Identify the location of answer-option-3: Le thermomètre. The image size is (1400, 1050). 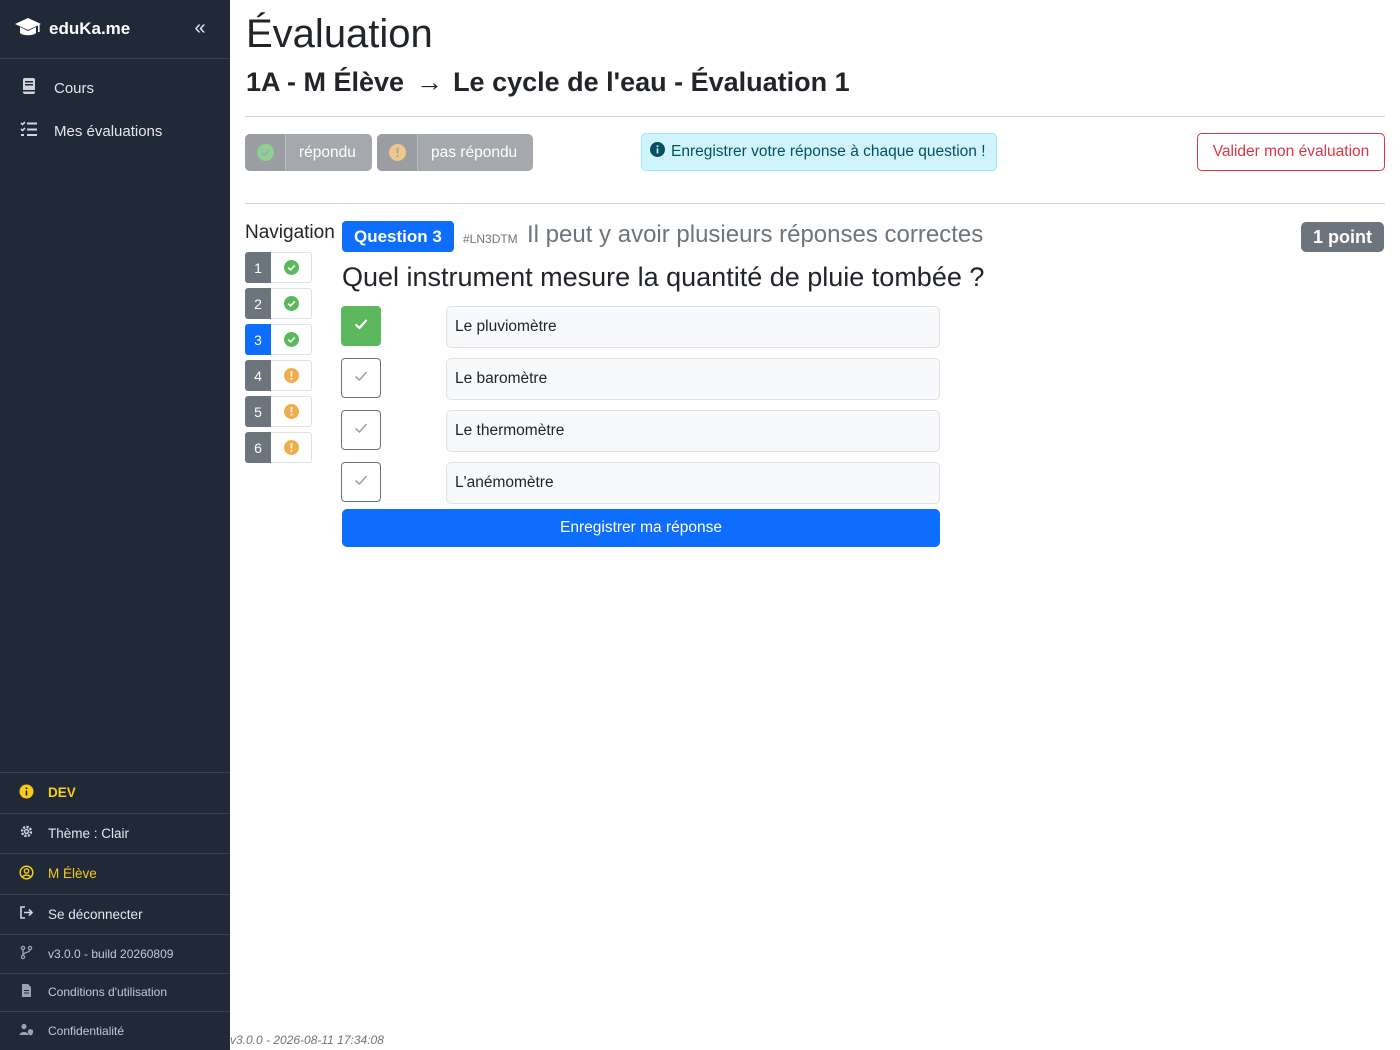
(693, 431).